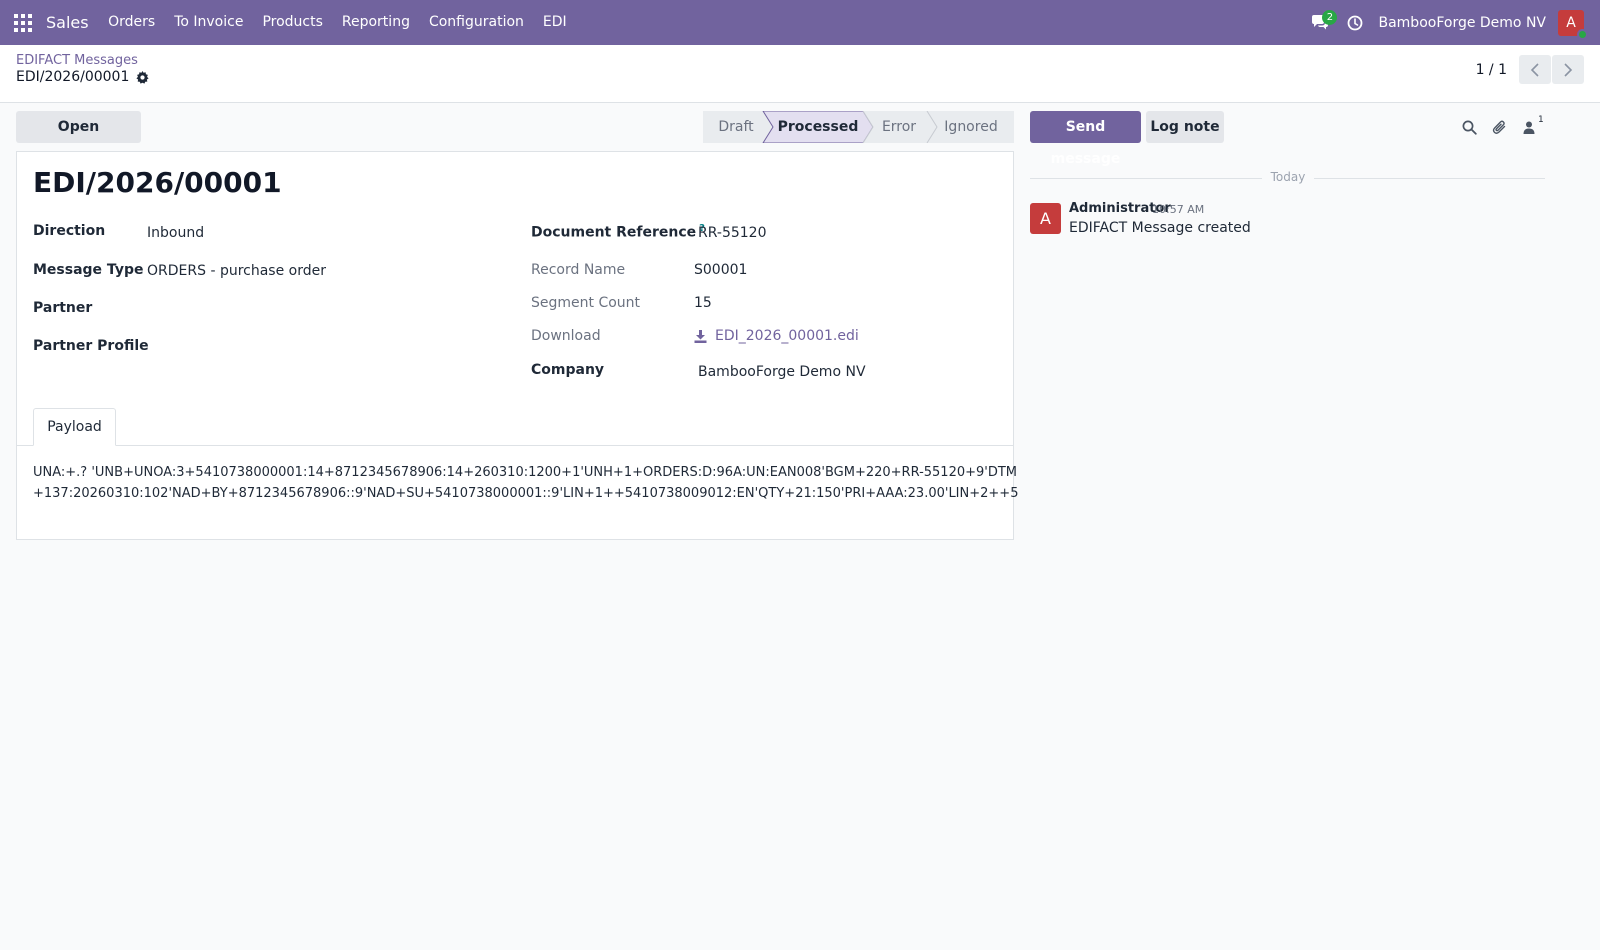 Image resolution: width=1600 pixels, height=950 pixels. I want to click on record-name-label: Record Name, so click(578, 270).